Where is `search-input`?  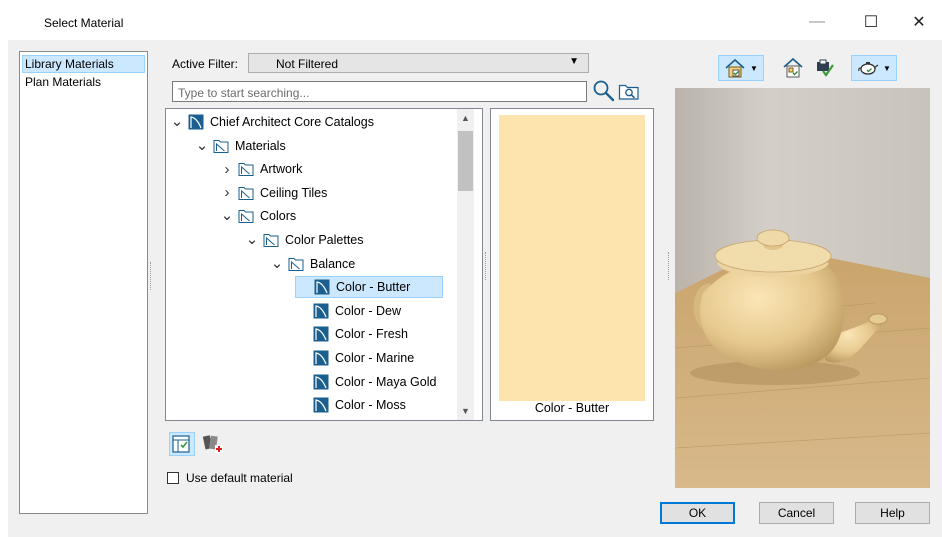
search-input is located at coordinates (378, 92).